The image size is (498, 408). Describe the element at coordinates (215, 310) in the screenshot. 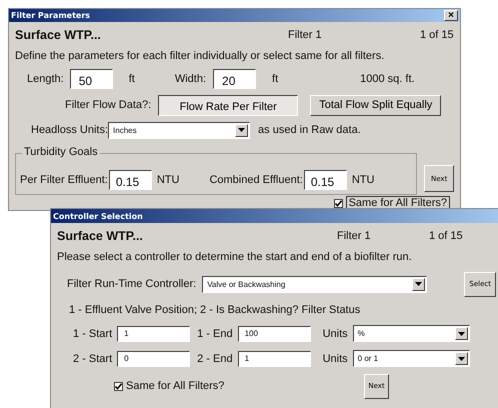

I see `legend-text: 1 - Effluent Valve Position; 2 - Is Backwashing? Filter Status` at that location.